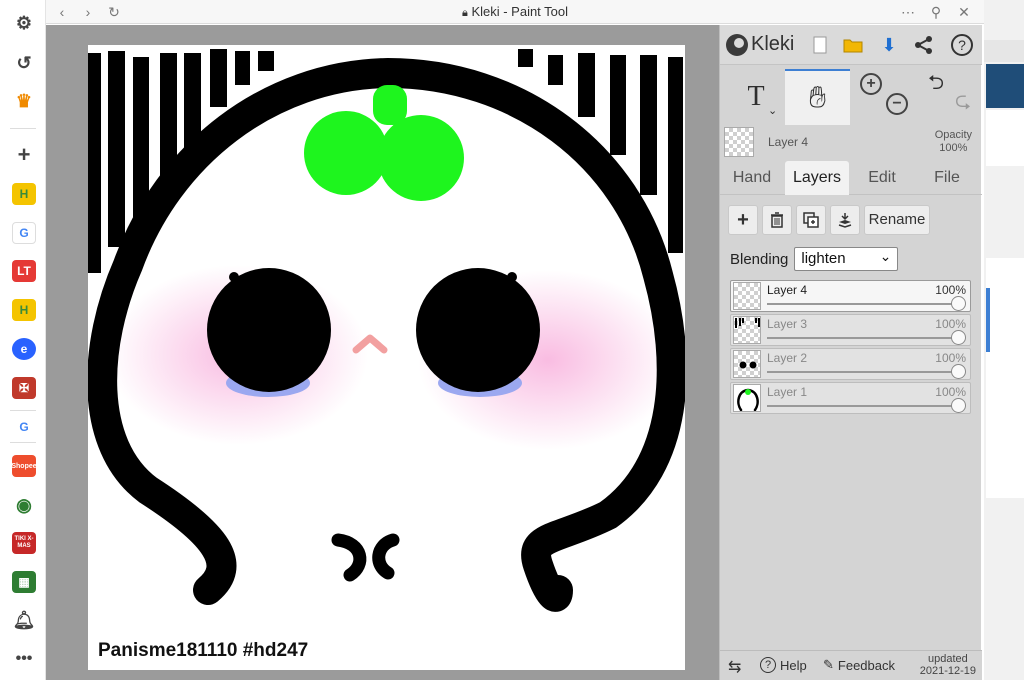 This screenshot has width=1024, height=680. Describe the element at coordinates (846, 258) in the screenshot. I see `blending-select: lighten` at that location.